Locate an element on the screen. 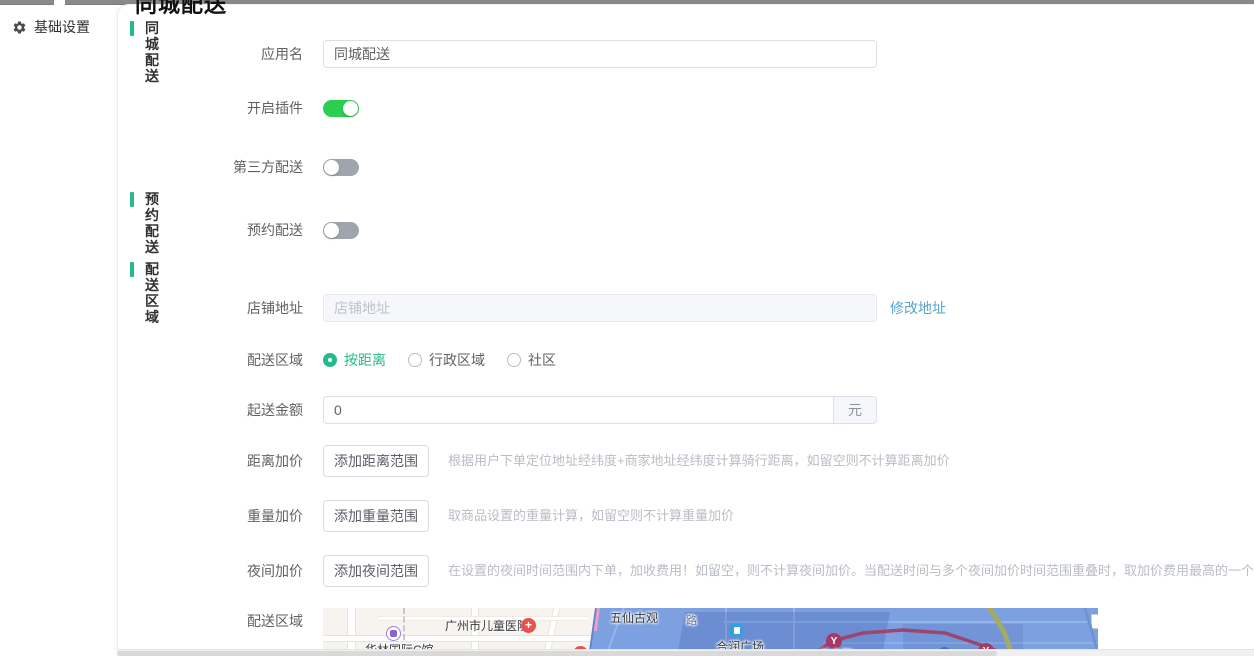 Image resolution: width=1254 pixels, height=656 pixels. modify-address-link: 修改地址 is located at coordinates (918, 308).